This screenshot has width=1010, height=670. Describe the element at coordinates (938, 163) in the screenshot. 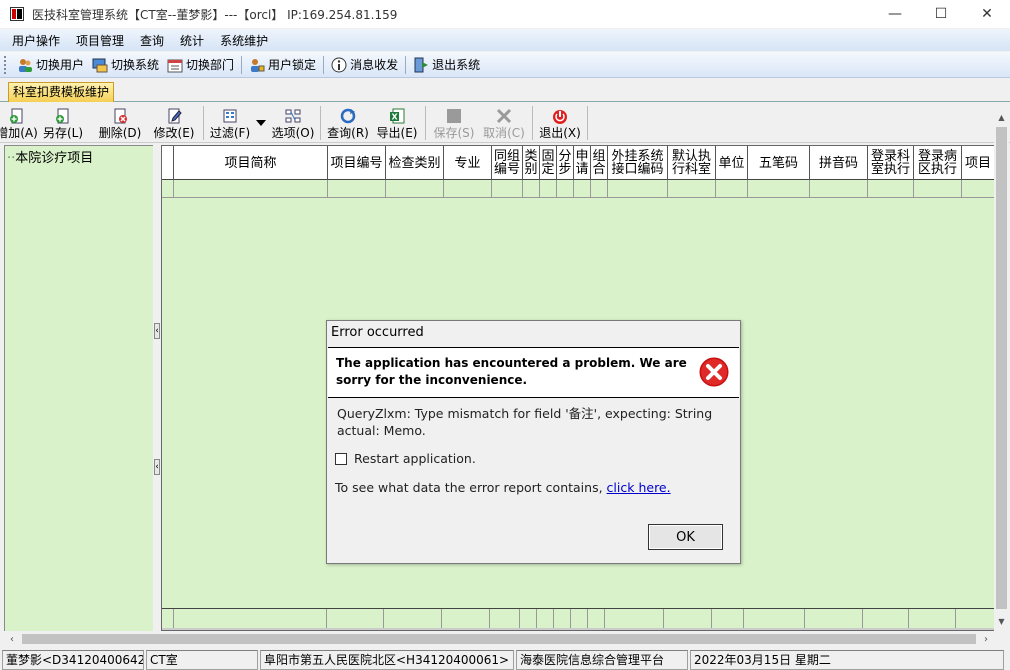

I see `col-header-ward-exec: 登录病区执行` at that location.